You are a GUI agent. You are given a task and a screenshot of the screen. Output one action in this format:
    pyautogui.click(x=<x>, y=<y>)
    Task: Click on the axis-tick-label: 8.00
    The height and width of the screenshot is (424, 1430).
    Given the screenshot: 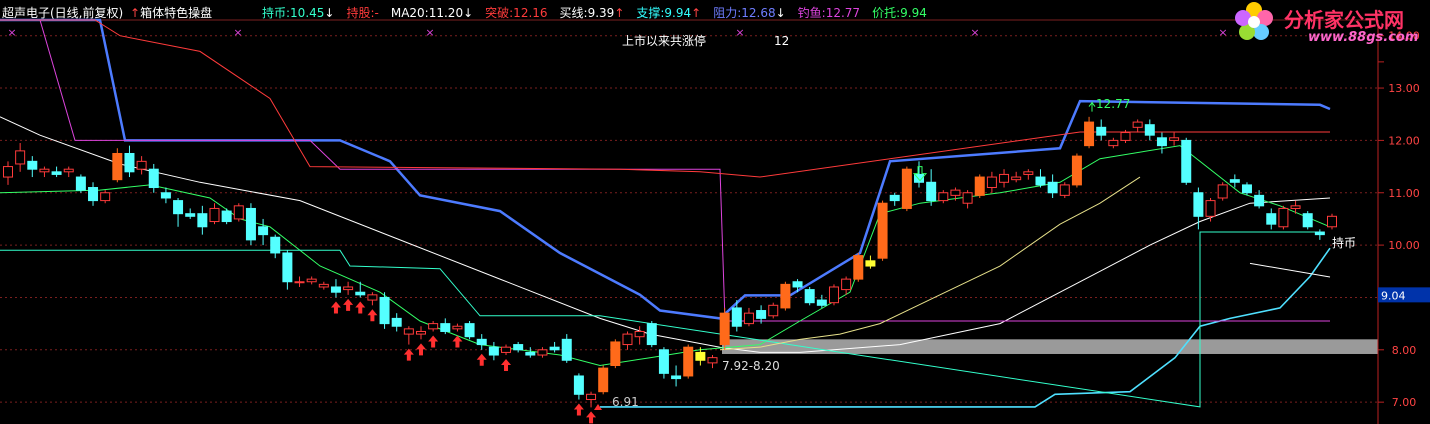 What is the action you would take?
    pyautogui.click(x=1404, y=350)
    